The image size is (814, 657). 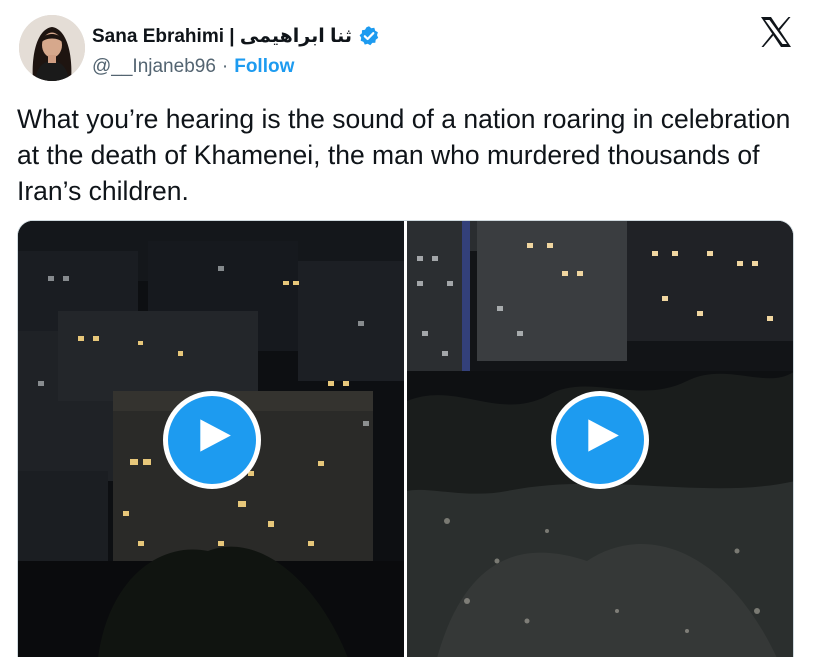 I want to click on author-handle: @__Injaneb96, so click(x=154, y=67).